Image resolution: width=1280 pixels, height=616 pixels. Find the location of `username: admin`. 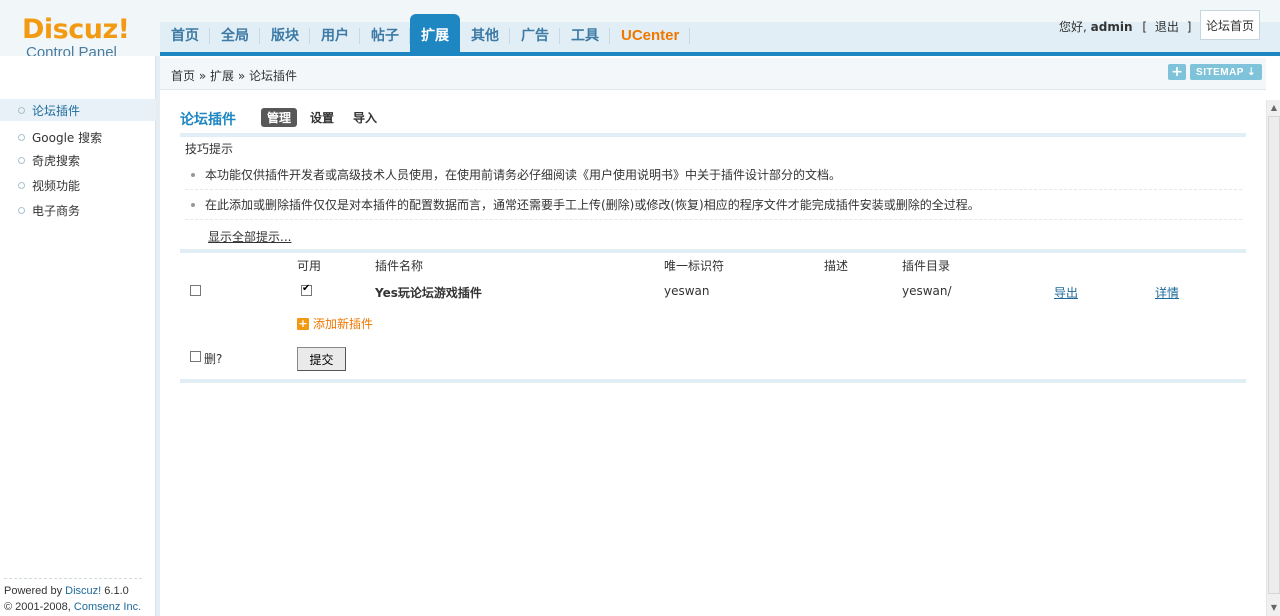

username: admin is located at coordinates (1111, 27).